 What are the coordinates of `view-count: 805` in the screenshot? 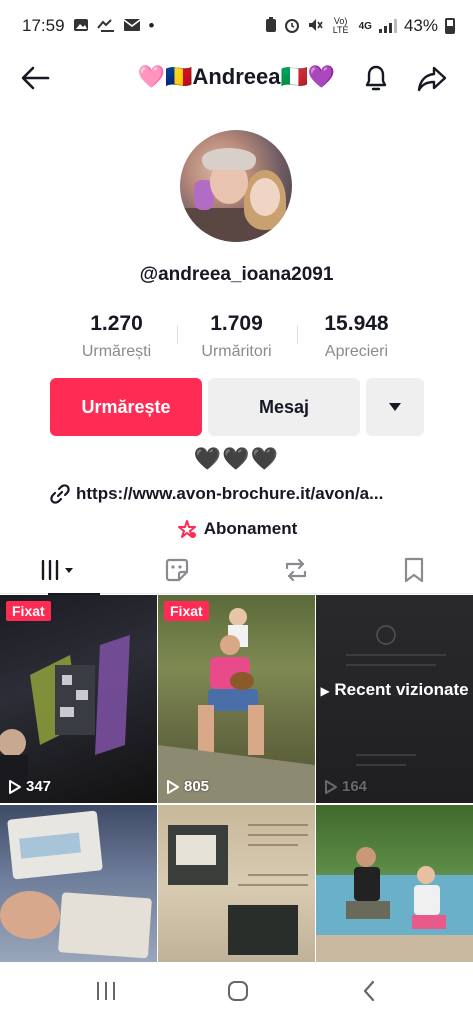 It's located at (187, 786).